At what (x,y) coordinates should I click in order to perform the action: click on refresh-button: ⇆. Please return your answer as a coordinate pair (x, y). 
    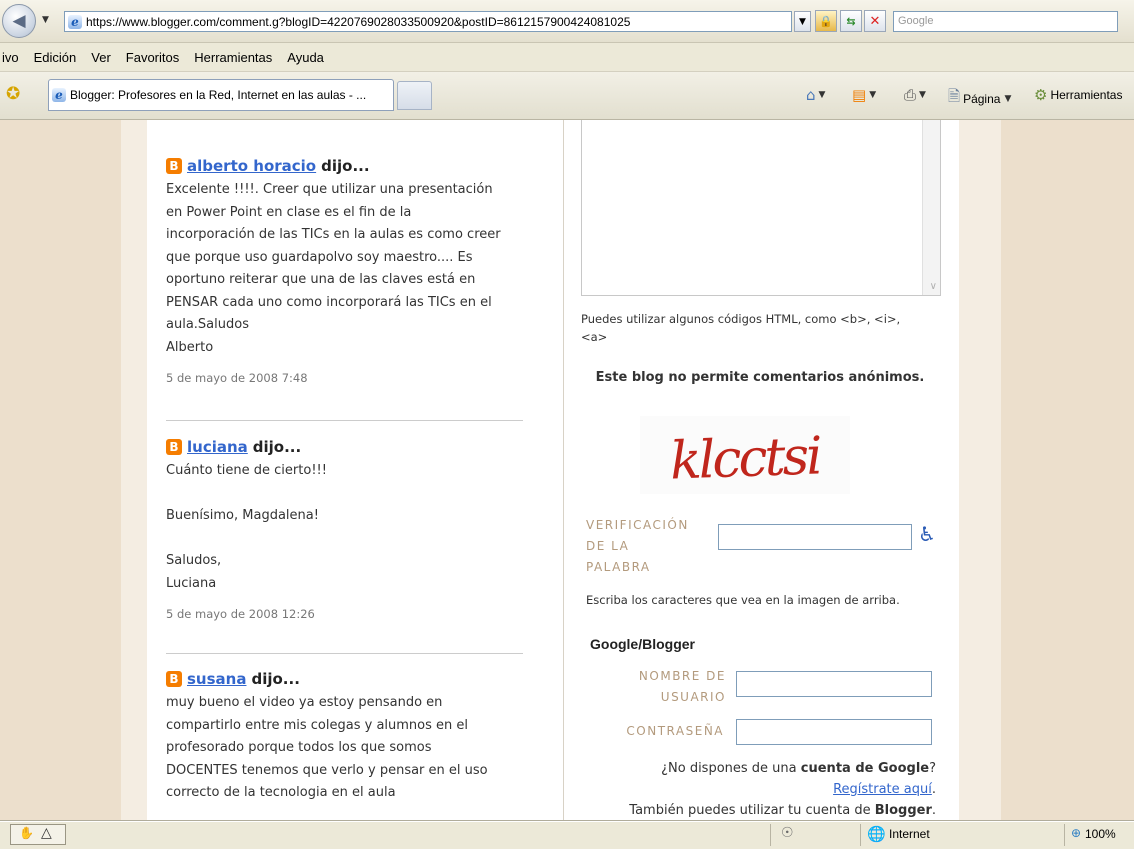
    Looking at the image, I should click on (851, 21).